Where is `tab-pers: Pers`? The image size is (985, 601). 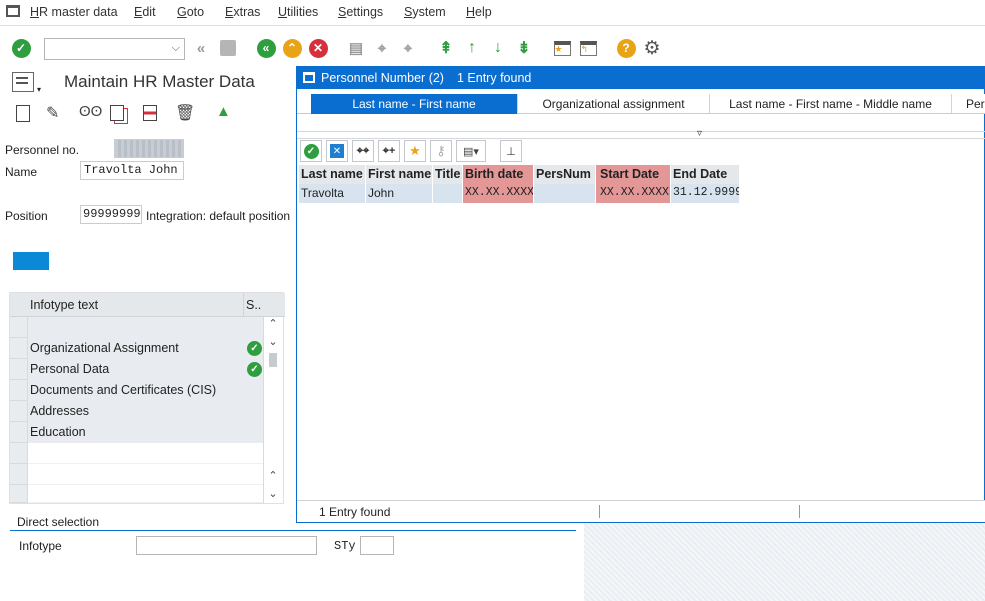 tab-pers: Pers is located at coordinates (968, 104).